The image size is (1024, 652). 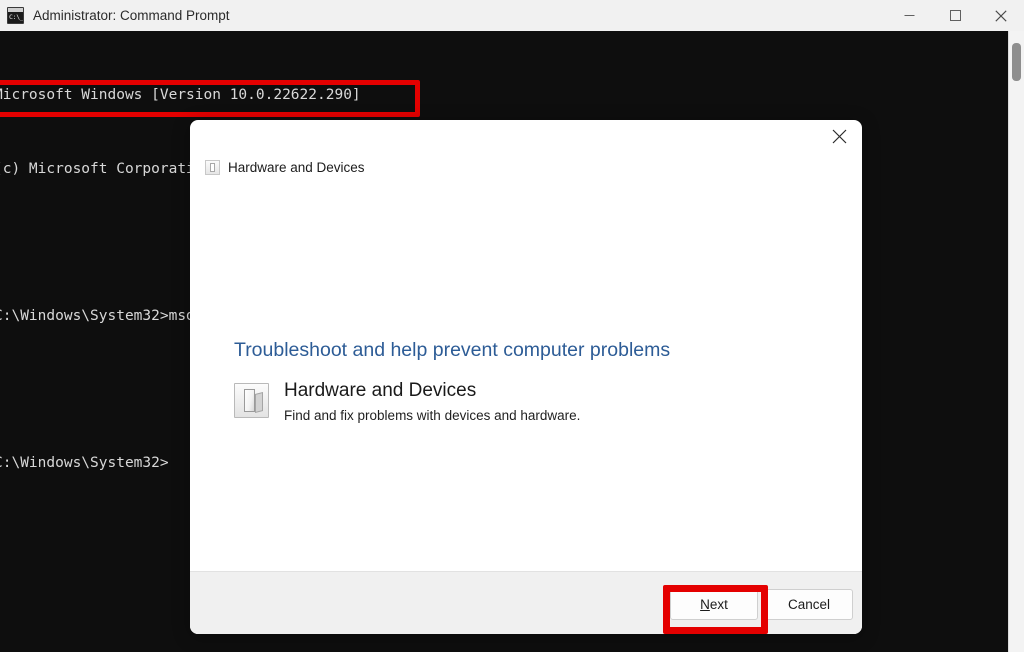 I want to click on terminal-scrollbar, so click(x=1016, y=341).